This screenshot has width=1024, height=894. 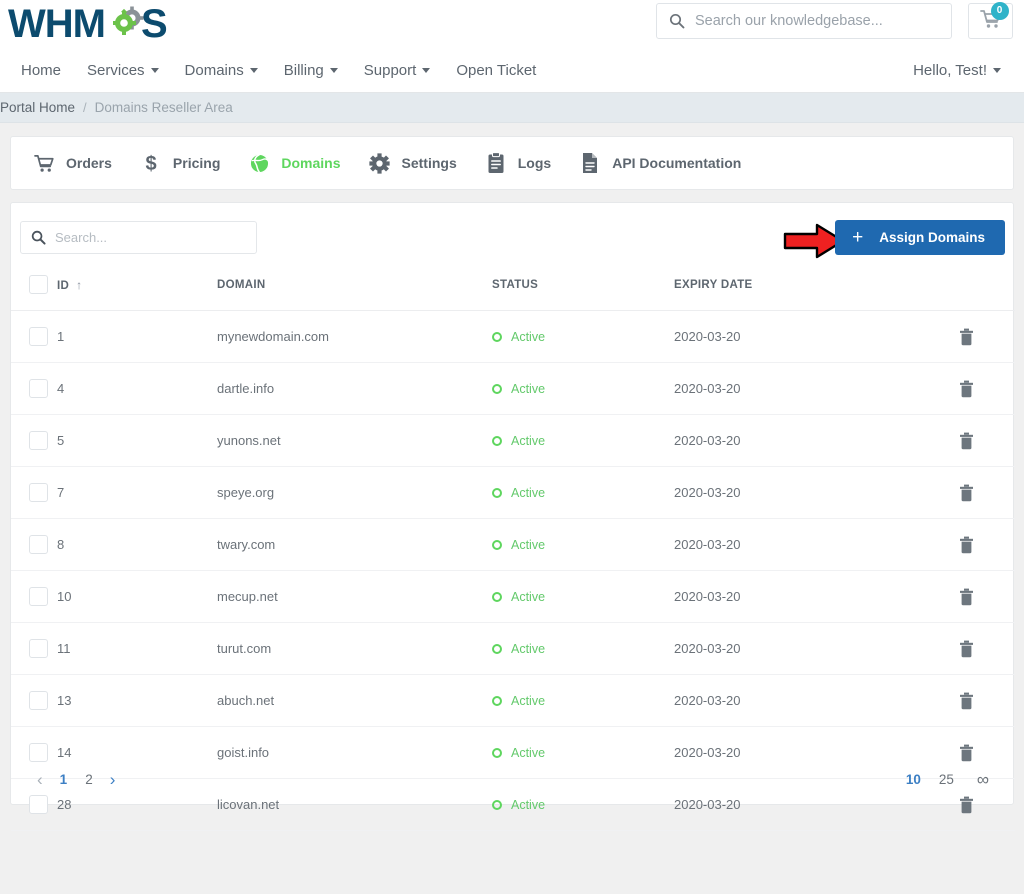 I want to click on pagination-prev-button: ‹, so click(x=40, y=780).